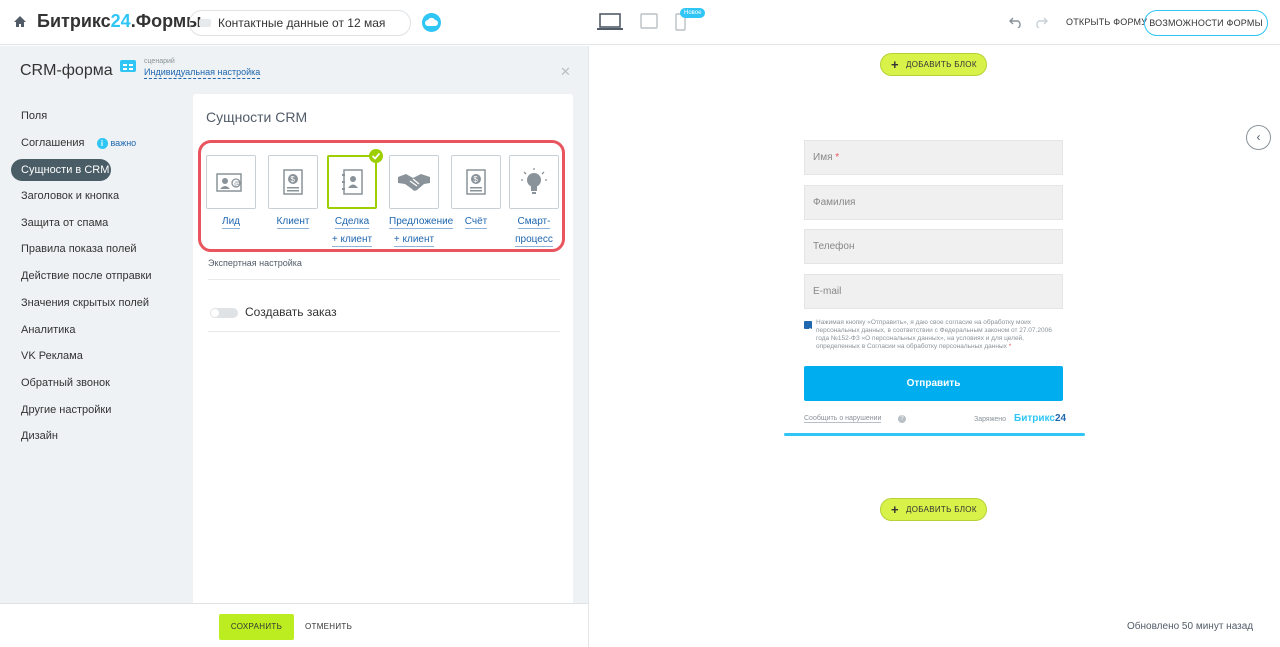 This screenshot has height=647, width=1280. What do you see at coordinates (902, 419) in the screenshot?
I see `help-icon: ?` at bounding box center [902, 419].